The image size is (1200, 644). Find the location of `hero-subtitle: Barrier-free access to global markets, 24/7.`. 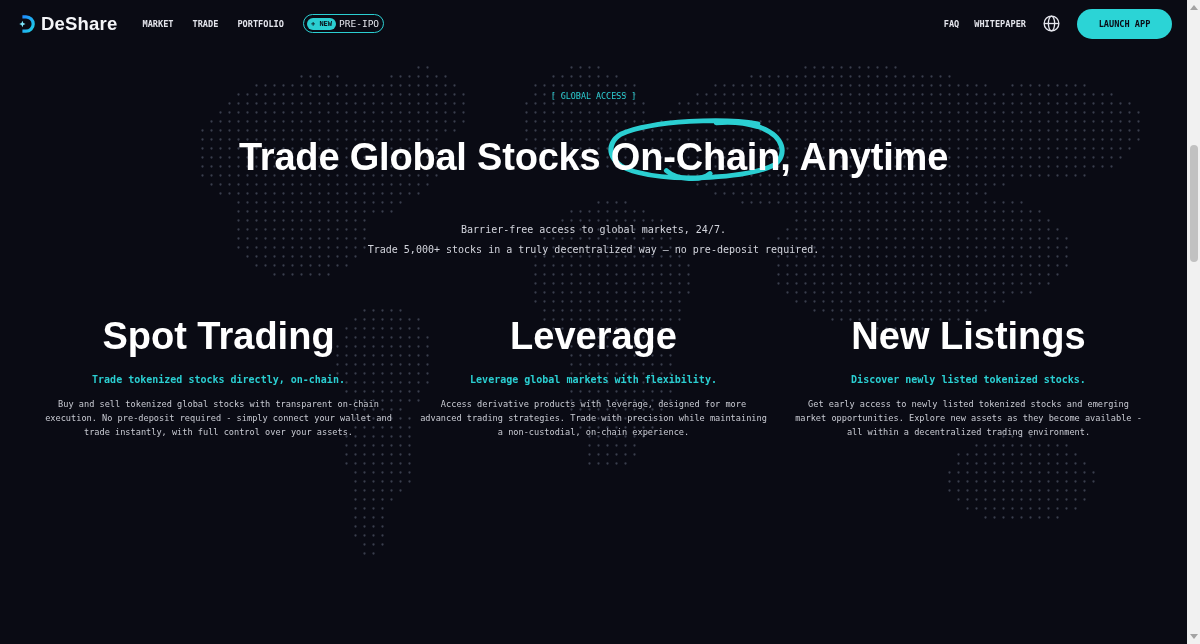

hero-subtitle: Barrier-free access to global markets, 24/7. is located at coordinates (593, 230).